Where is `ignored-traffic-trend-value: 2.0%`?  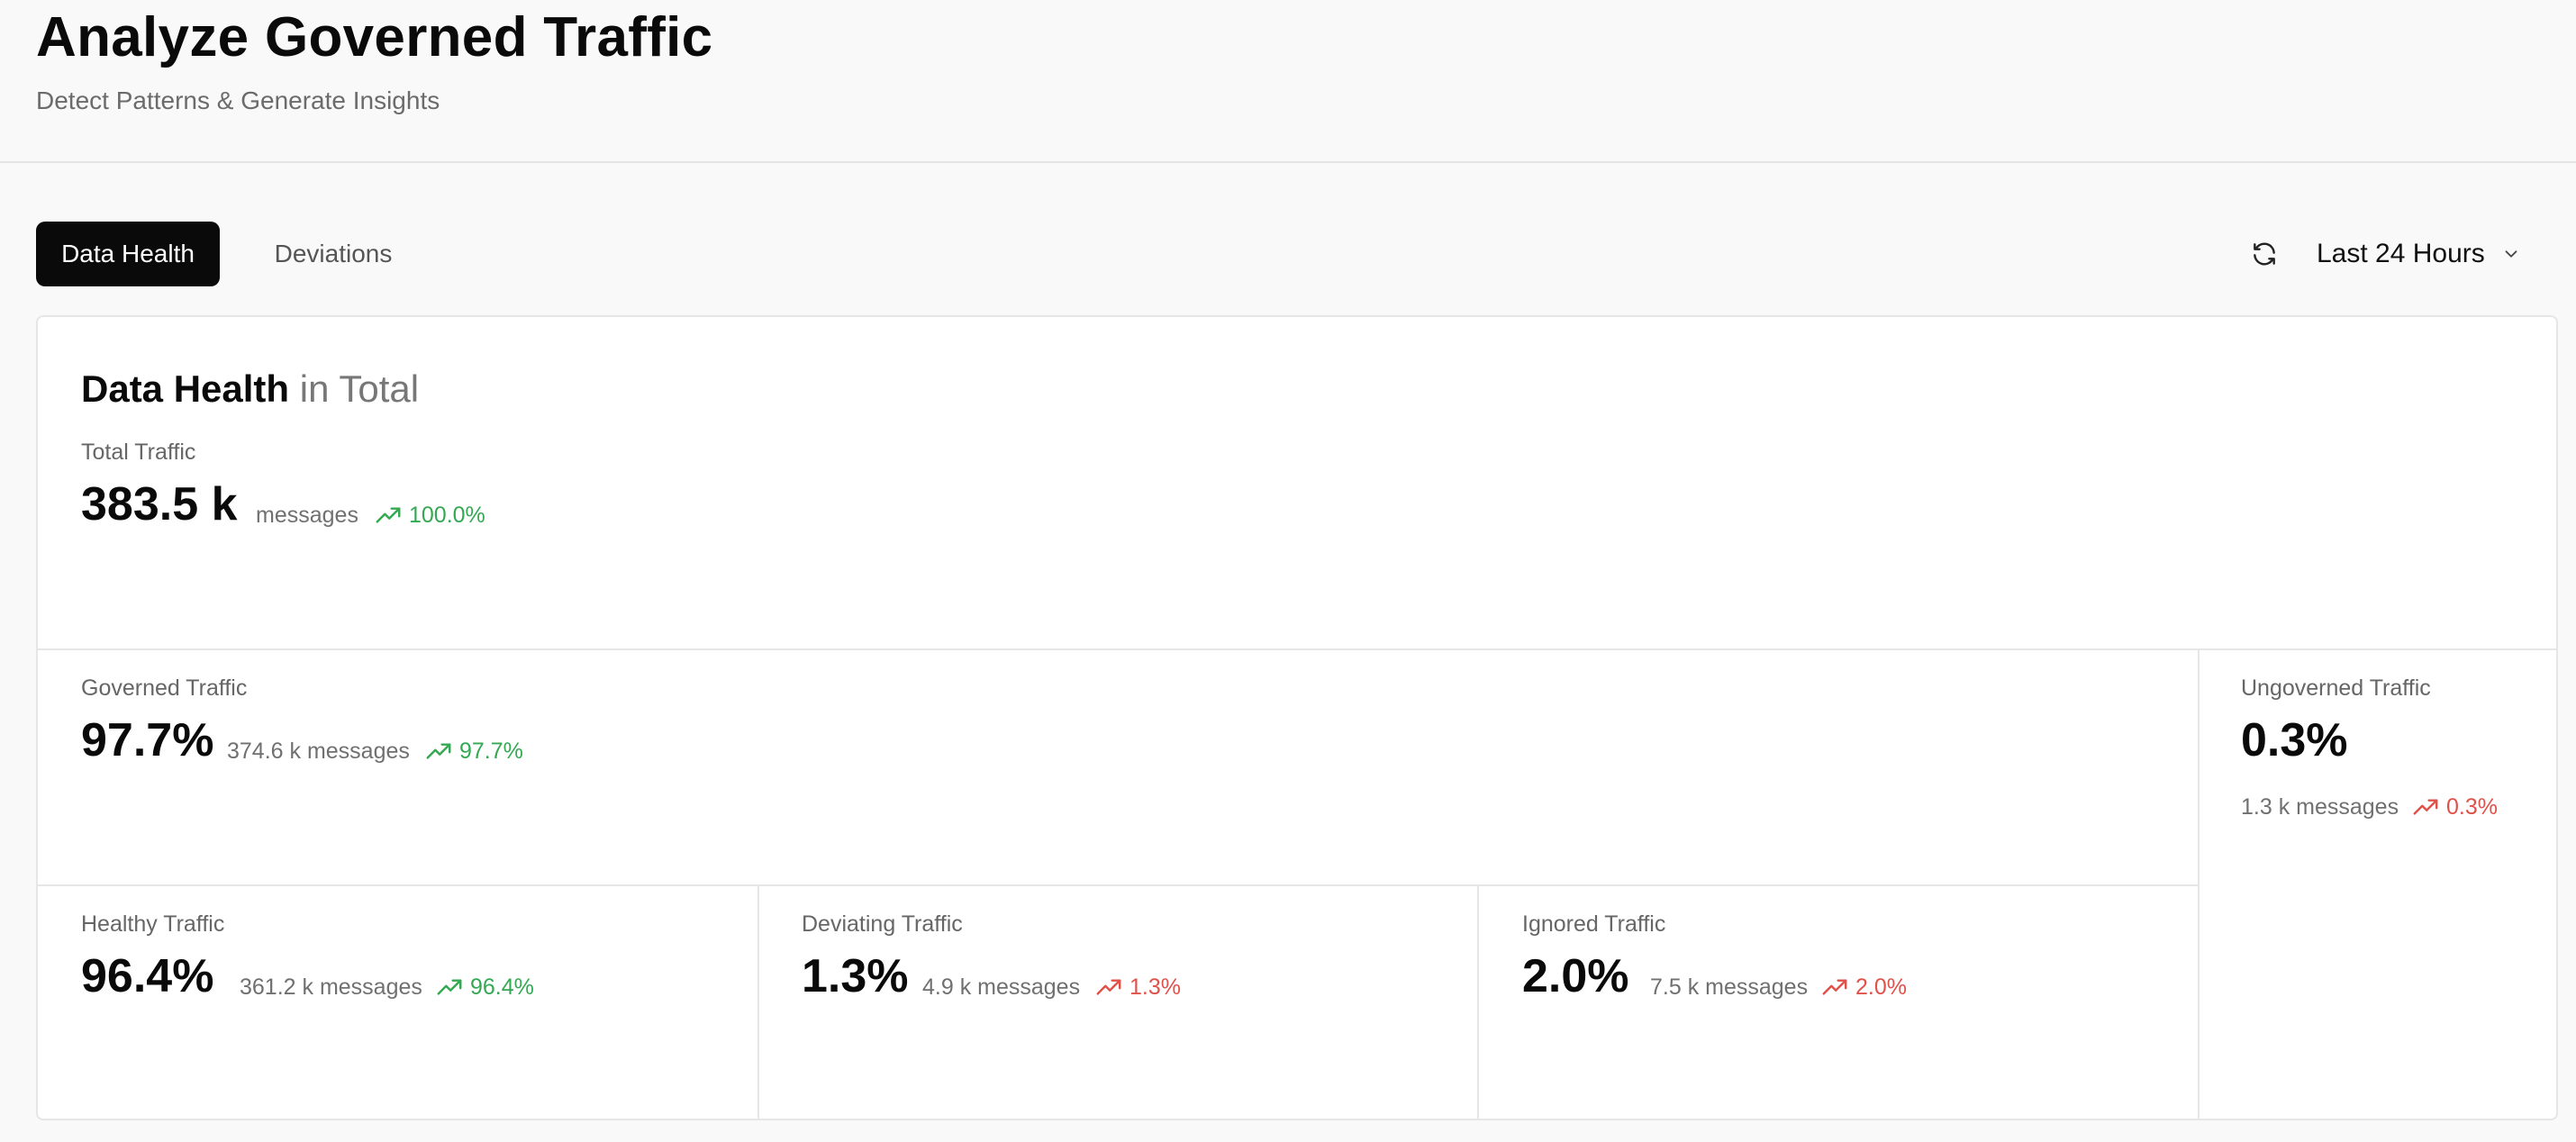 ignored-traffic-trend-value: 2.0% is located at coordinates (1881, 987).